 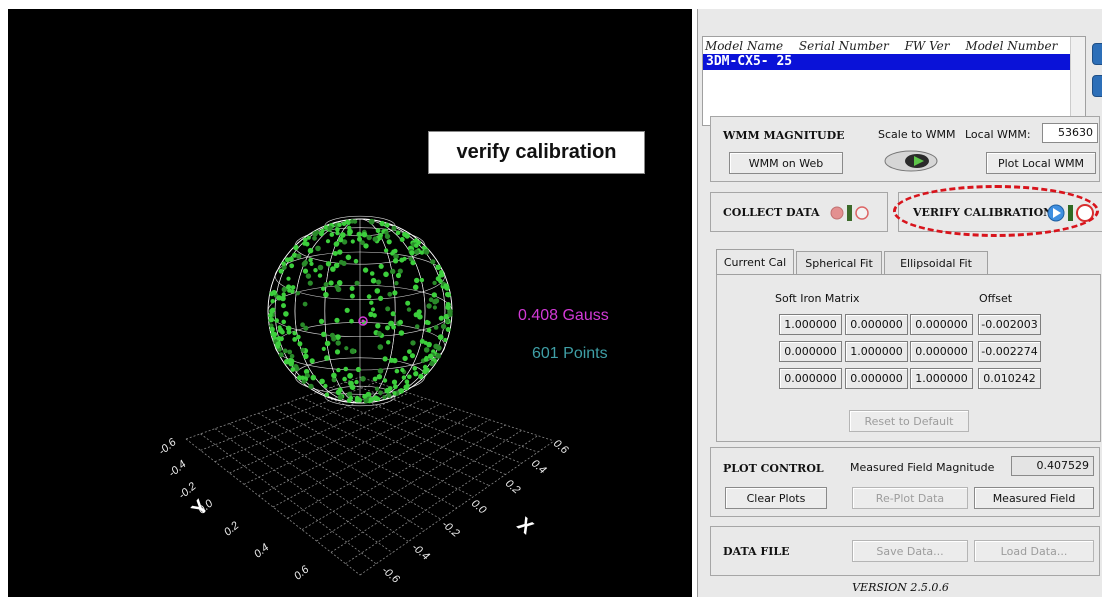 I want to click on info-icon, so click(x=1097, y=86).